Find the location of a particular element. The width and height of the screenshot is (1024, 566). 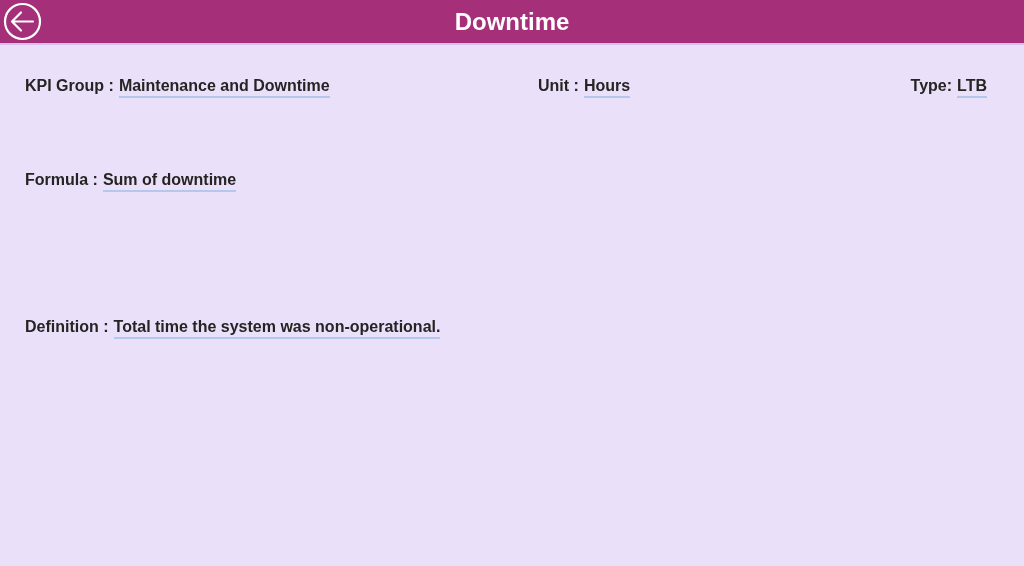

field-label: Formula : is located at coordinates (61, 180).